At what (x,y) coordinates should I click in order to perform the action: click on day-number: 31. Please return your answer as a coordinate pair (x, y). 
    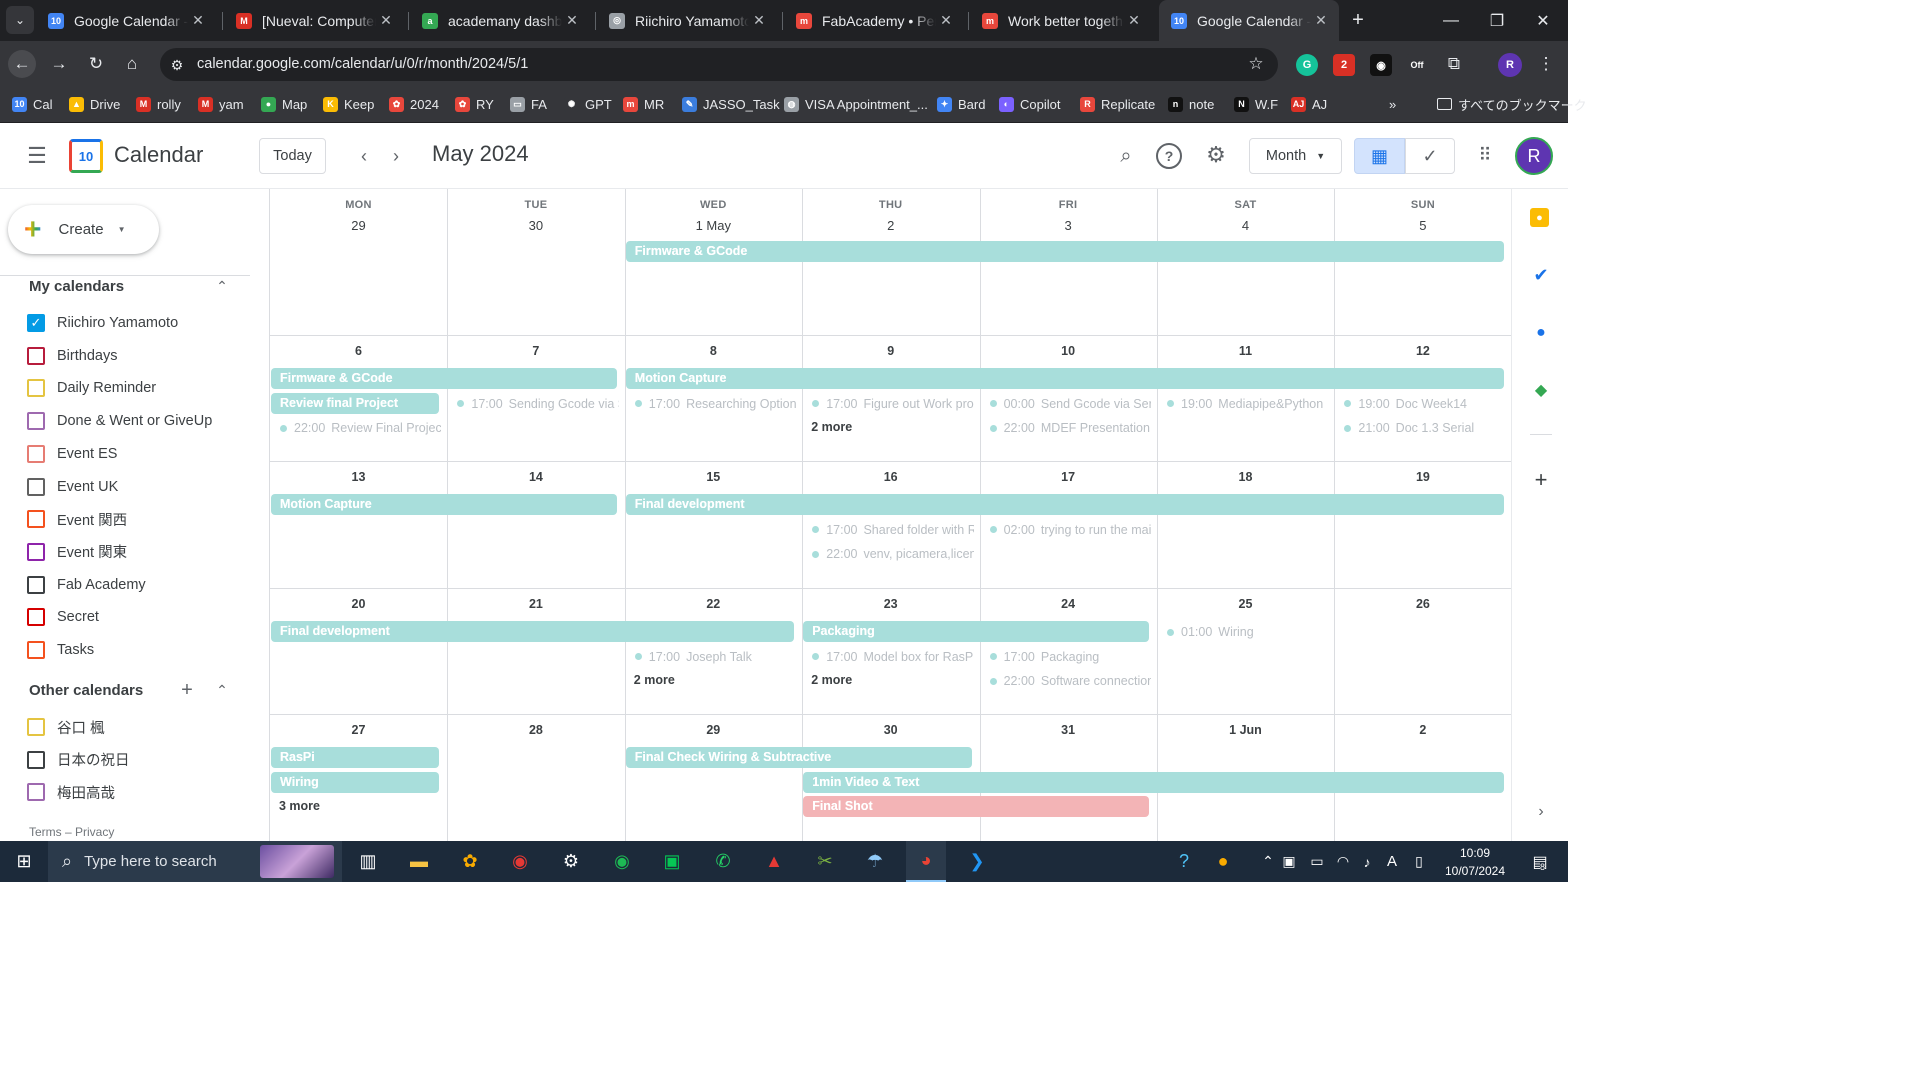
    Looking at the image, I should click on (1068, 730).